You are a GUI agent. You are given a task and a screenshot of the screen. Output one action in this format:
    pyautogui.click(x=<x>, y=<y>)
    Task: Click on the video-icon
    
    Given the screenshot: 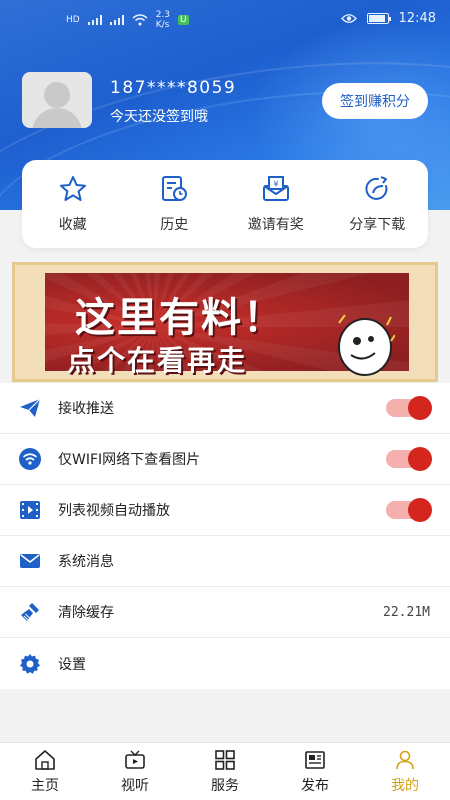 What is the action you would take?
    pyautogui.click(x=30, y=510)
    